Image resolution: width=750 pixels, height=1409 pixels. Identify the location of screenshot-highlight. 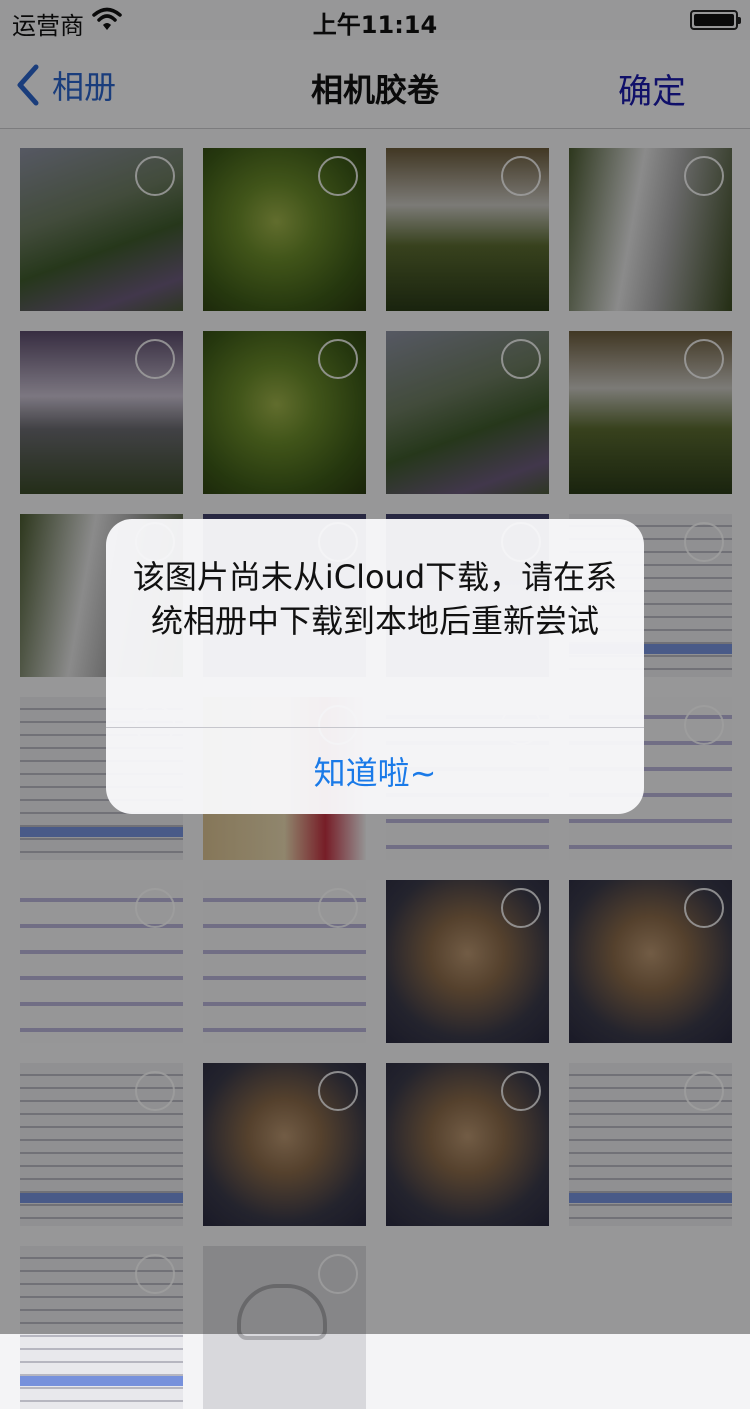
(101, 1381).